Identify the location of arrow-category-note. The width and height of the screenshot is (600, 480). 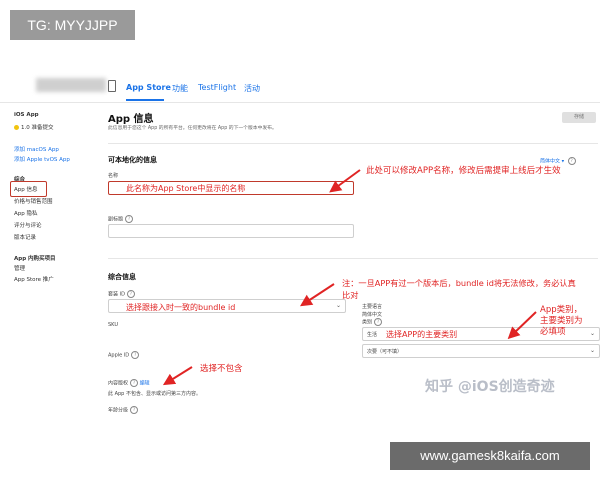
(522, 325).